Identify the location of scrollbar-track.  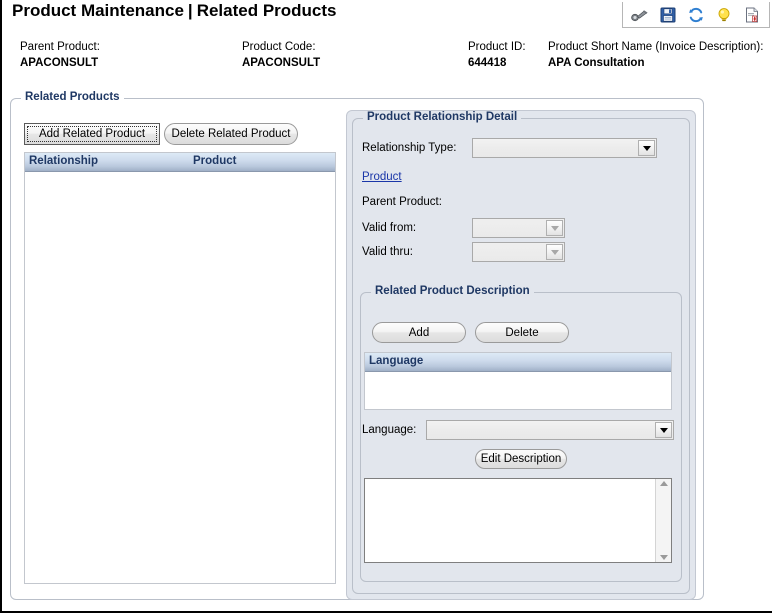
(663, 520).